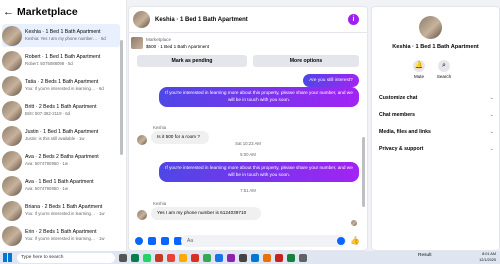  Describe the element at coordinates (353, 19) in the screenshot. I see `info-icon: i` at that location.